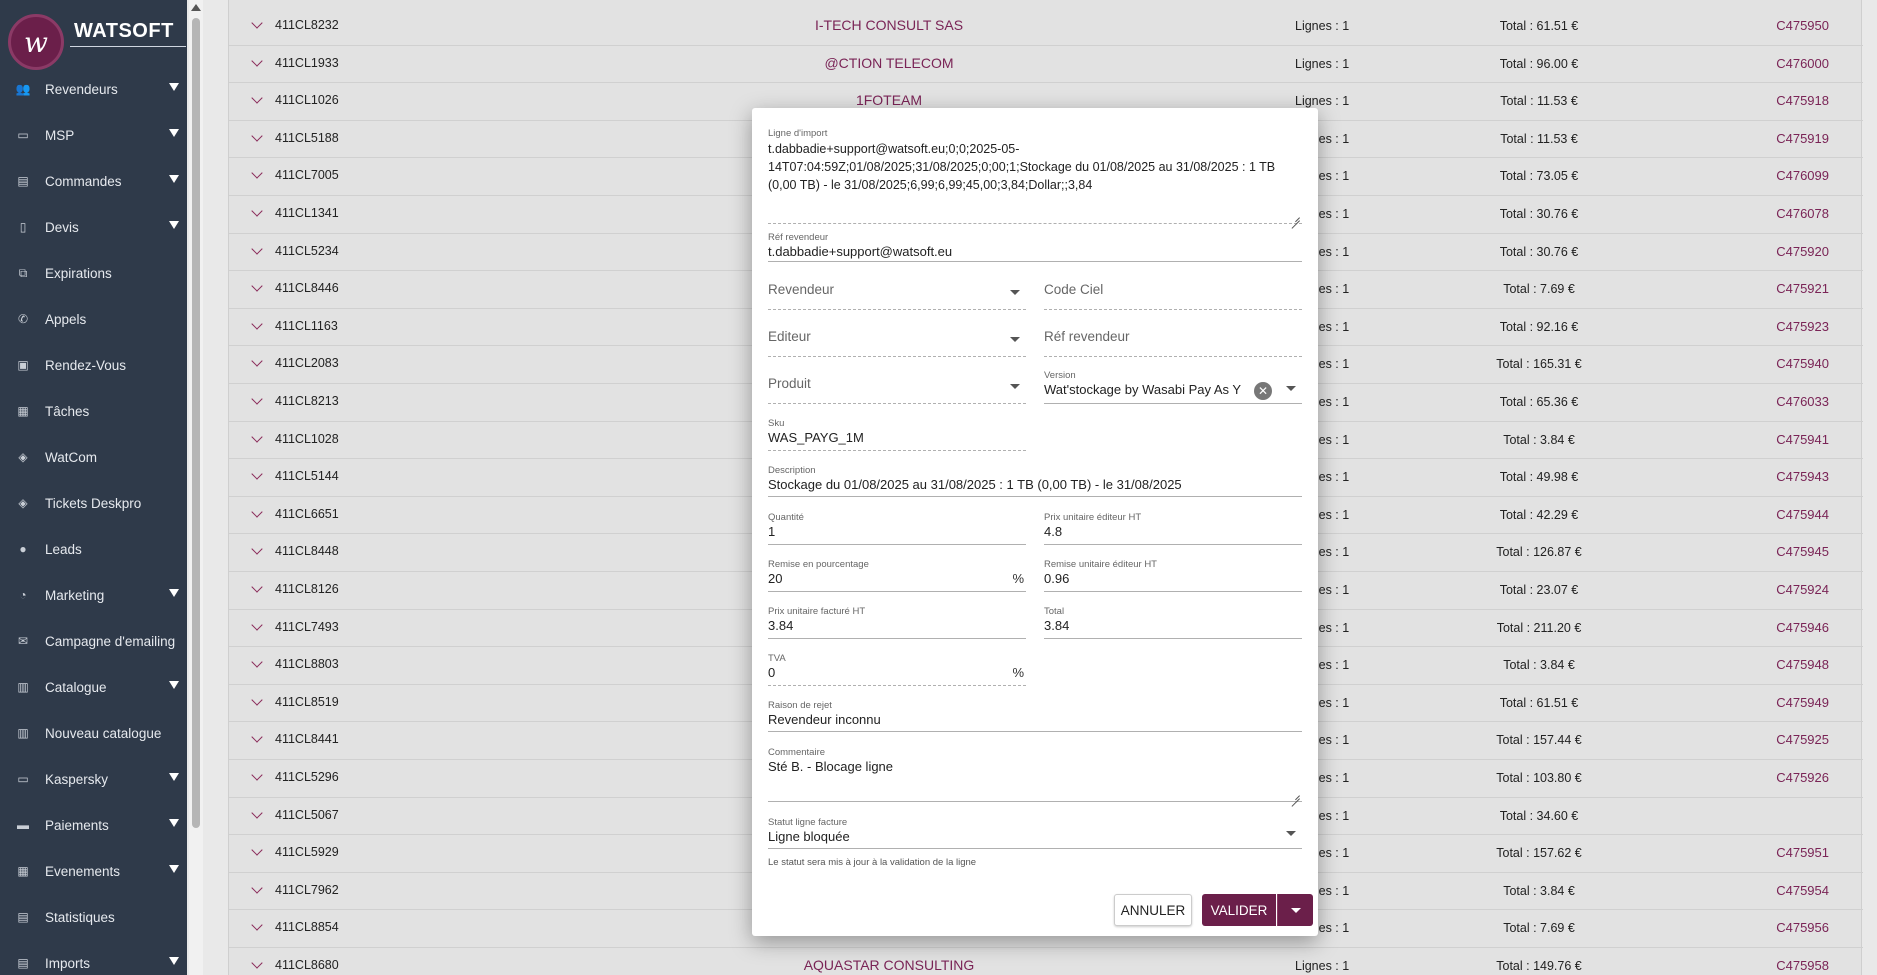 This screenshot has height=975, width=1877. Describe the element at coordinates (1789, 927) in the screenshot. I see `order-number-link: C475956` at that location.